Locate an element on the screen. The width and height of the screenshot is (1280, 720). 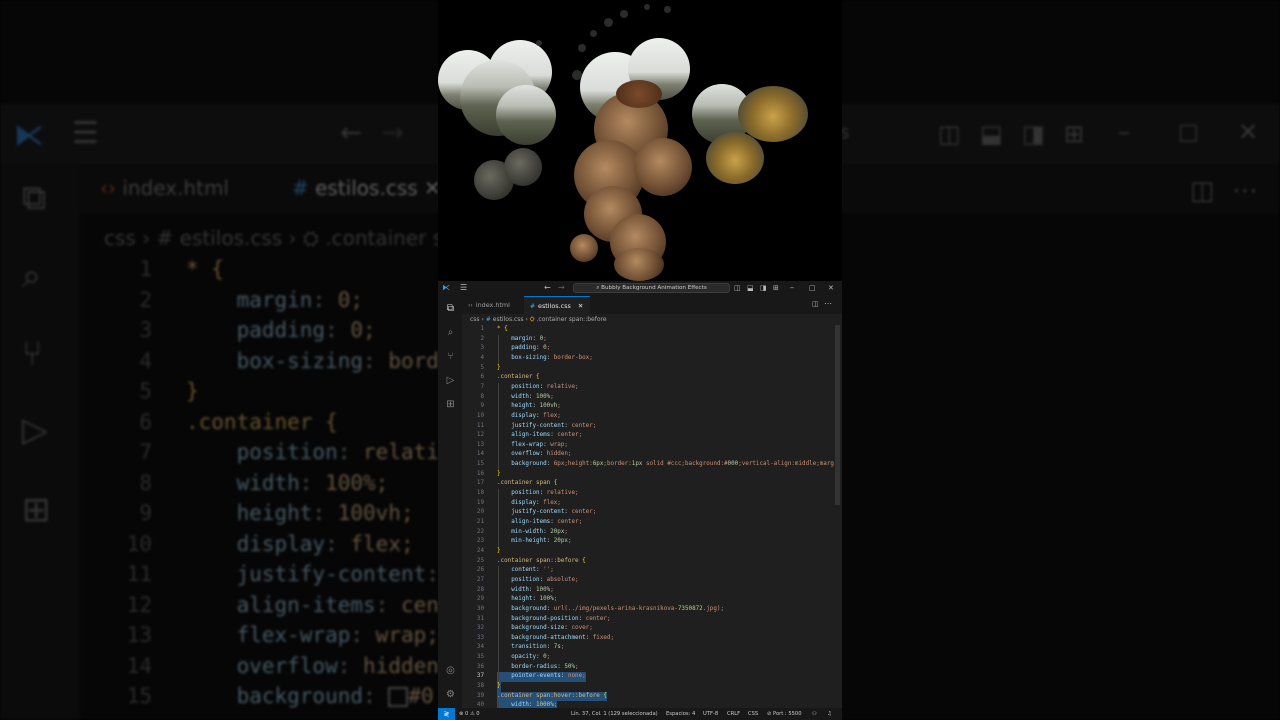
split-editor-icon: ◫ is located at coordinates (815, 304).